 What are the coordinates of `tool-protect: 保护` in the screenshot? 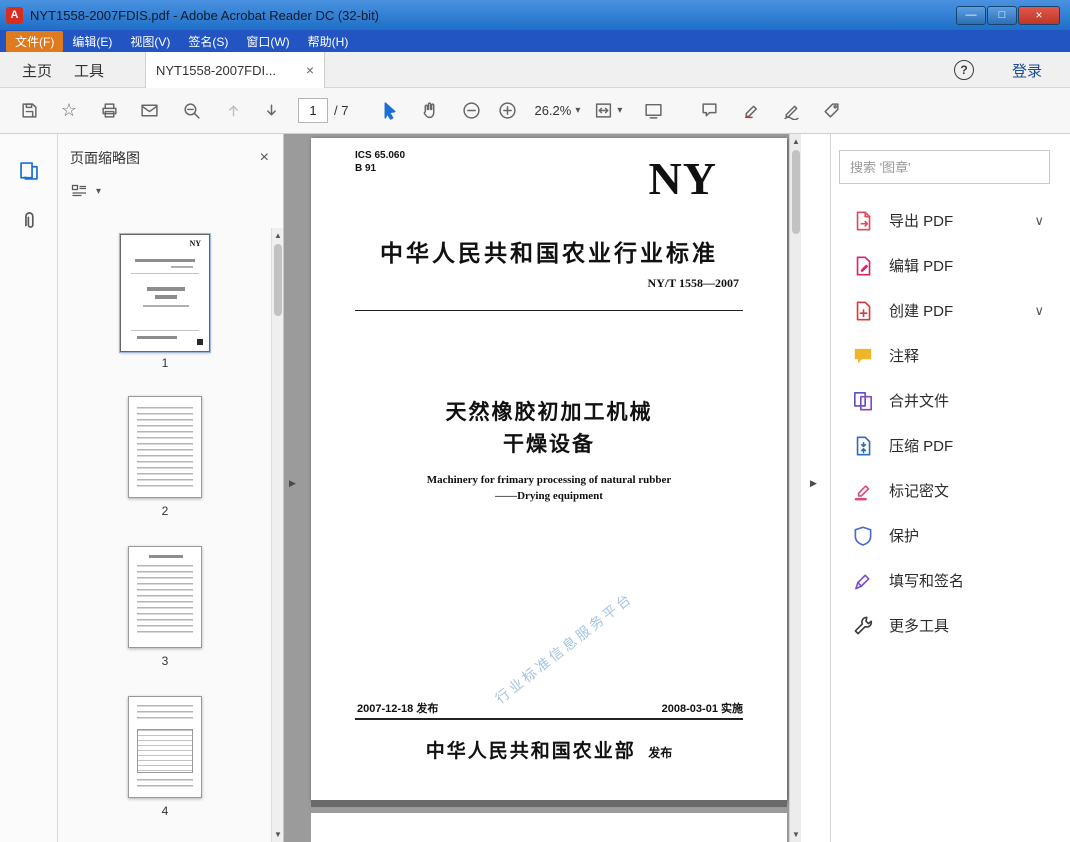 It's located at (950, 535).